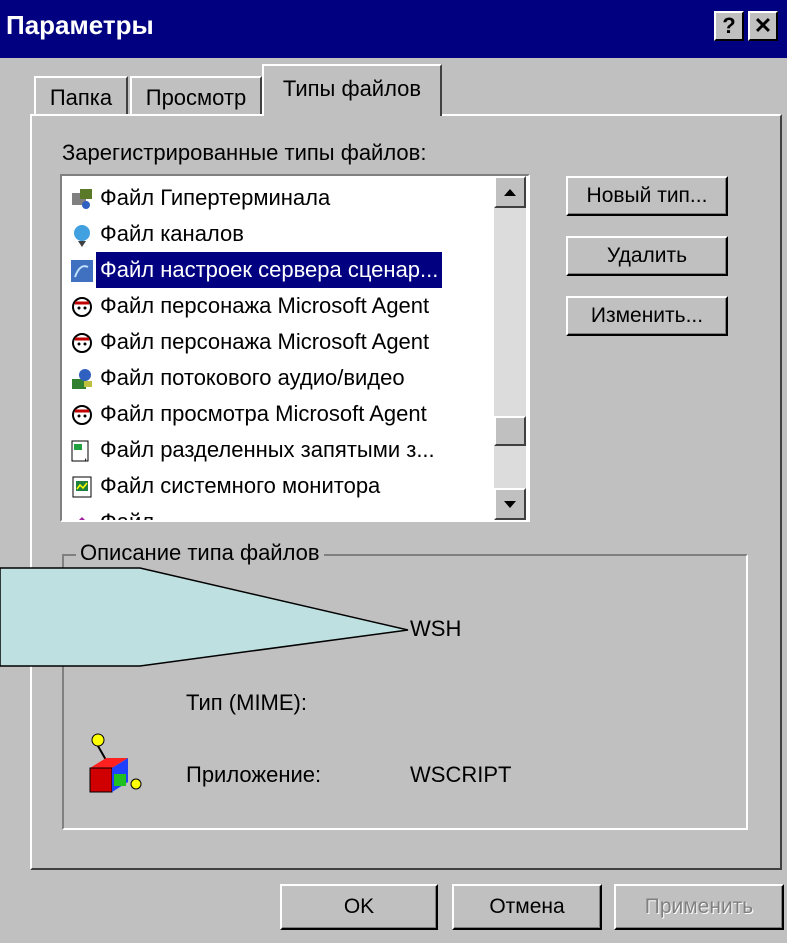 The width and height of the screenshot is (787, 943). What do you see at coordinates (196, 97) in the screenshot?
I see `tab-view: Просмотр` at bounding box center [196, 97].